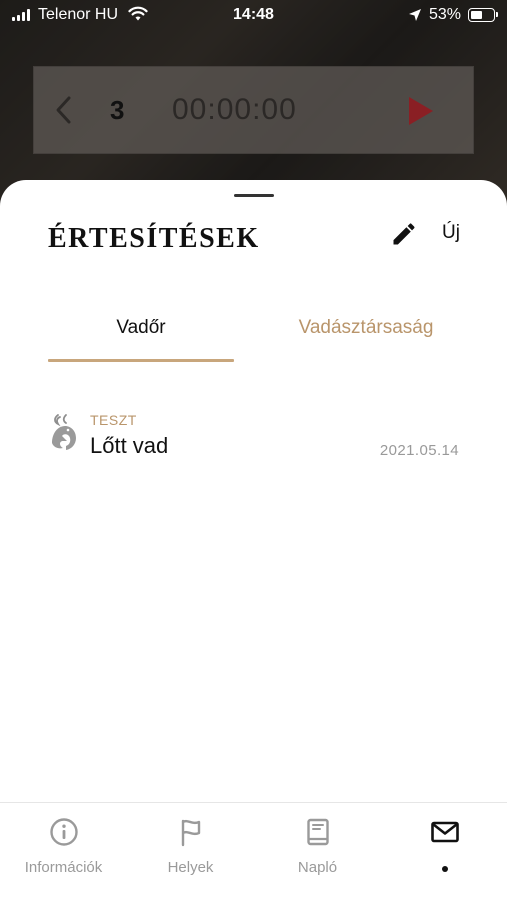 The image size is (507, 900). What do you see at coordinates (253, 15) in the screenshot?
I see `status-bar: Telenor HU 14:48 53%` at bounding box center [253, 15].